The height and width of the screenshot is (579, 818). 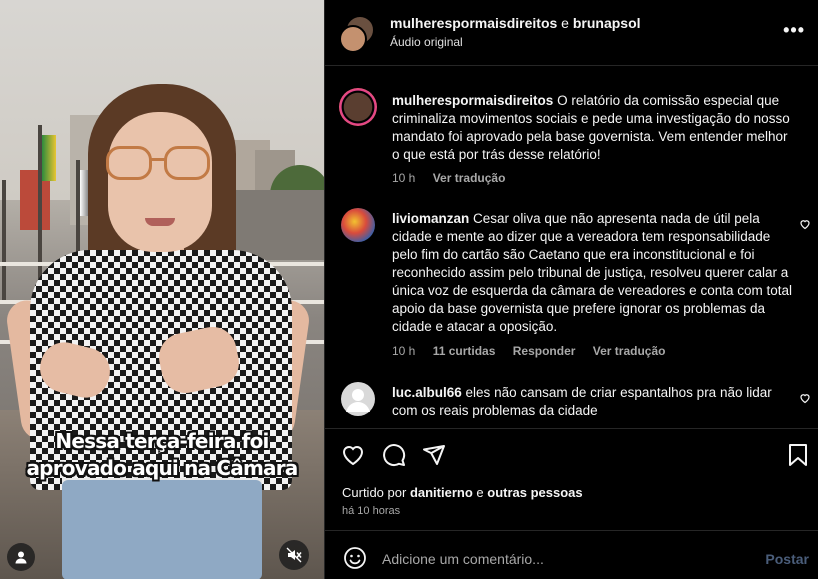 I want to click on header-conjunction: e, so click(x=565, y=23).